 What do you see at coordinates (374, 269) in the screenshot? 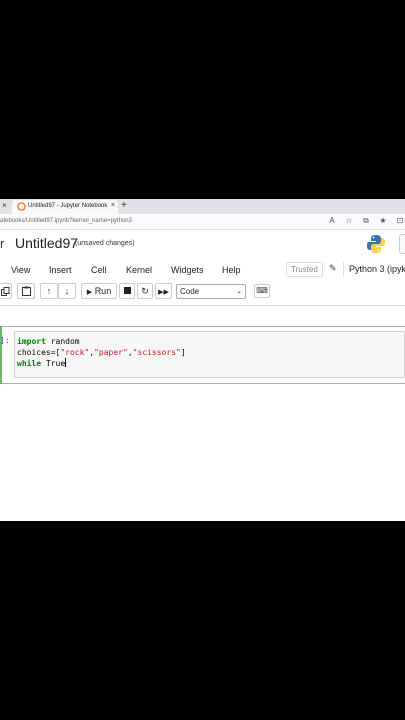
I see `kernel-indicator: Python 3 (ipyk` at bounding box center [374, 269].